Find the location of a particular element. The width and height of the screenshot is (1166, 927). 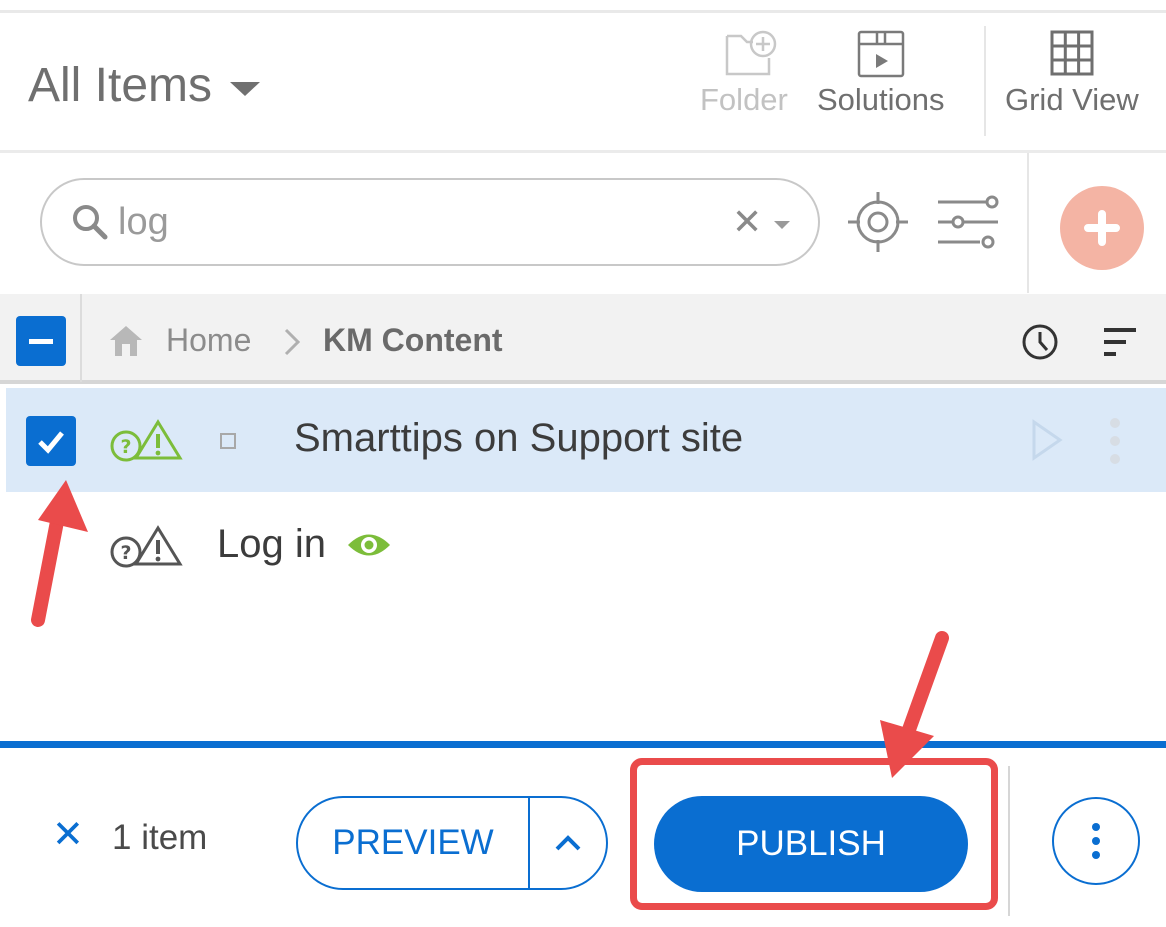

breadcrumb-current: KM Content is located at coordinates (413, 340).